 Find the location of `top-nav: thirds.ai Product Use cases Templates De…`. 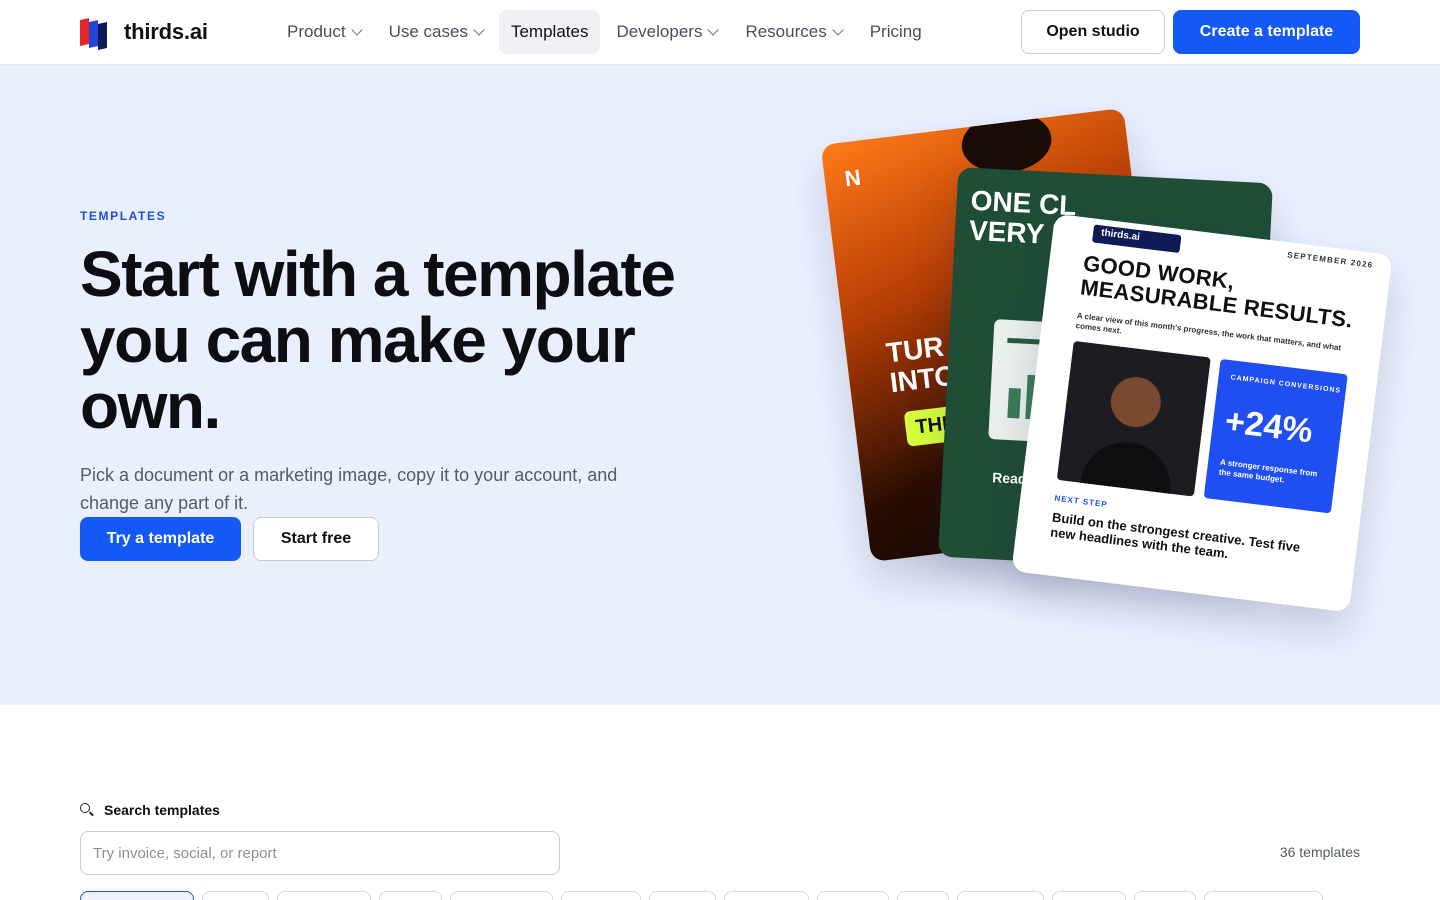

top-nav: thirds.ai Product Use cases Templates De… is located at coordinates (720, 32).